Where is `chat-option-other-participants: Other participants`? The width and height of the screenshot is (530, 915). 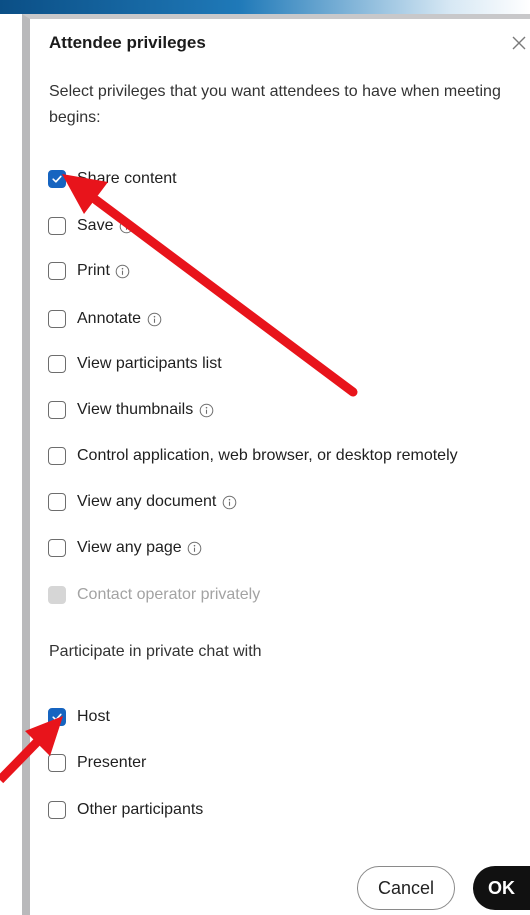
chat-option-other-participants: Other participants is located at coordinates (125, 810).